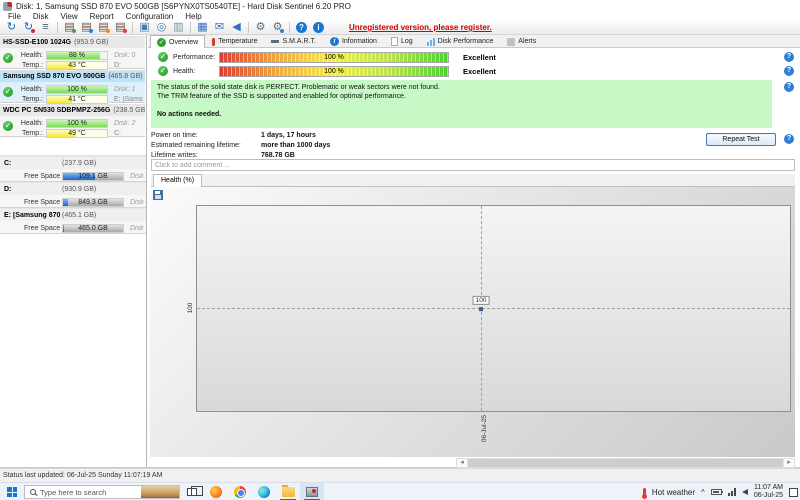 Image resolution: width=800 pixels, height=500 pixels. I want to click on info-value: 1 days, 17 hours, so click(288, 135).